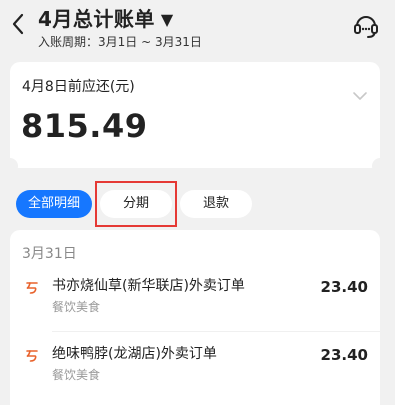 Image resolution: width=395 pixels, height=405 pixels. What do you see at coordinates (216, 331) in the screenshot?
I see `divider` at bounding box center [216, 331].